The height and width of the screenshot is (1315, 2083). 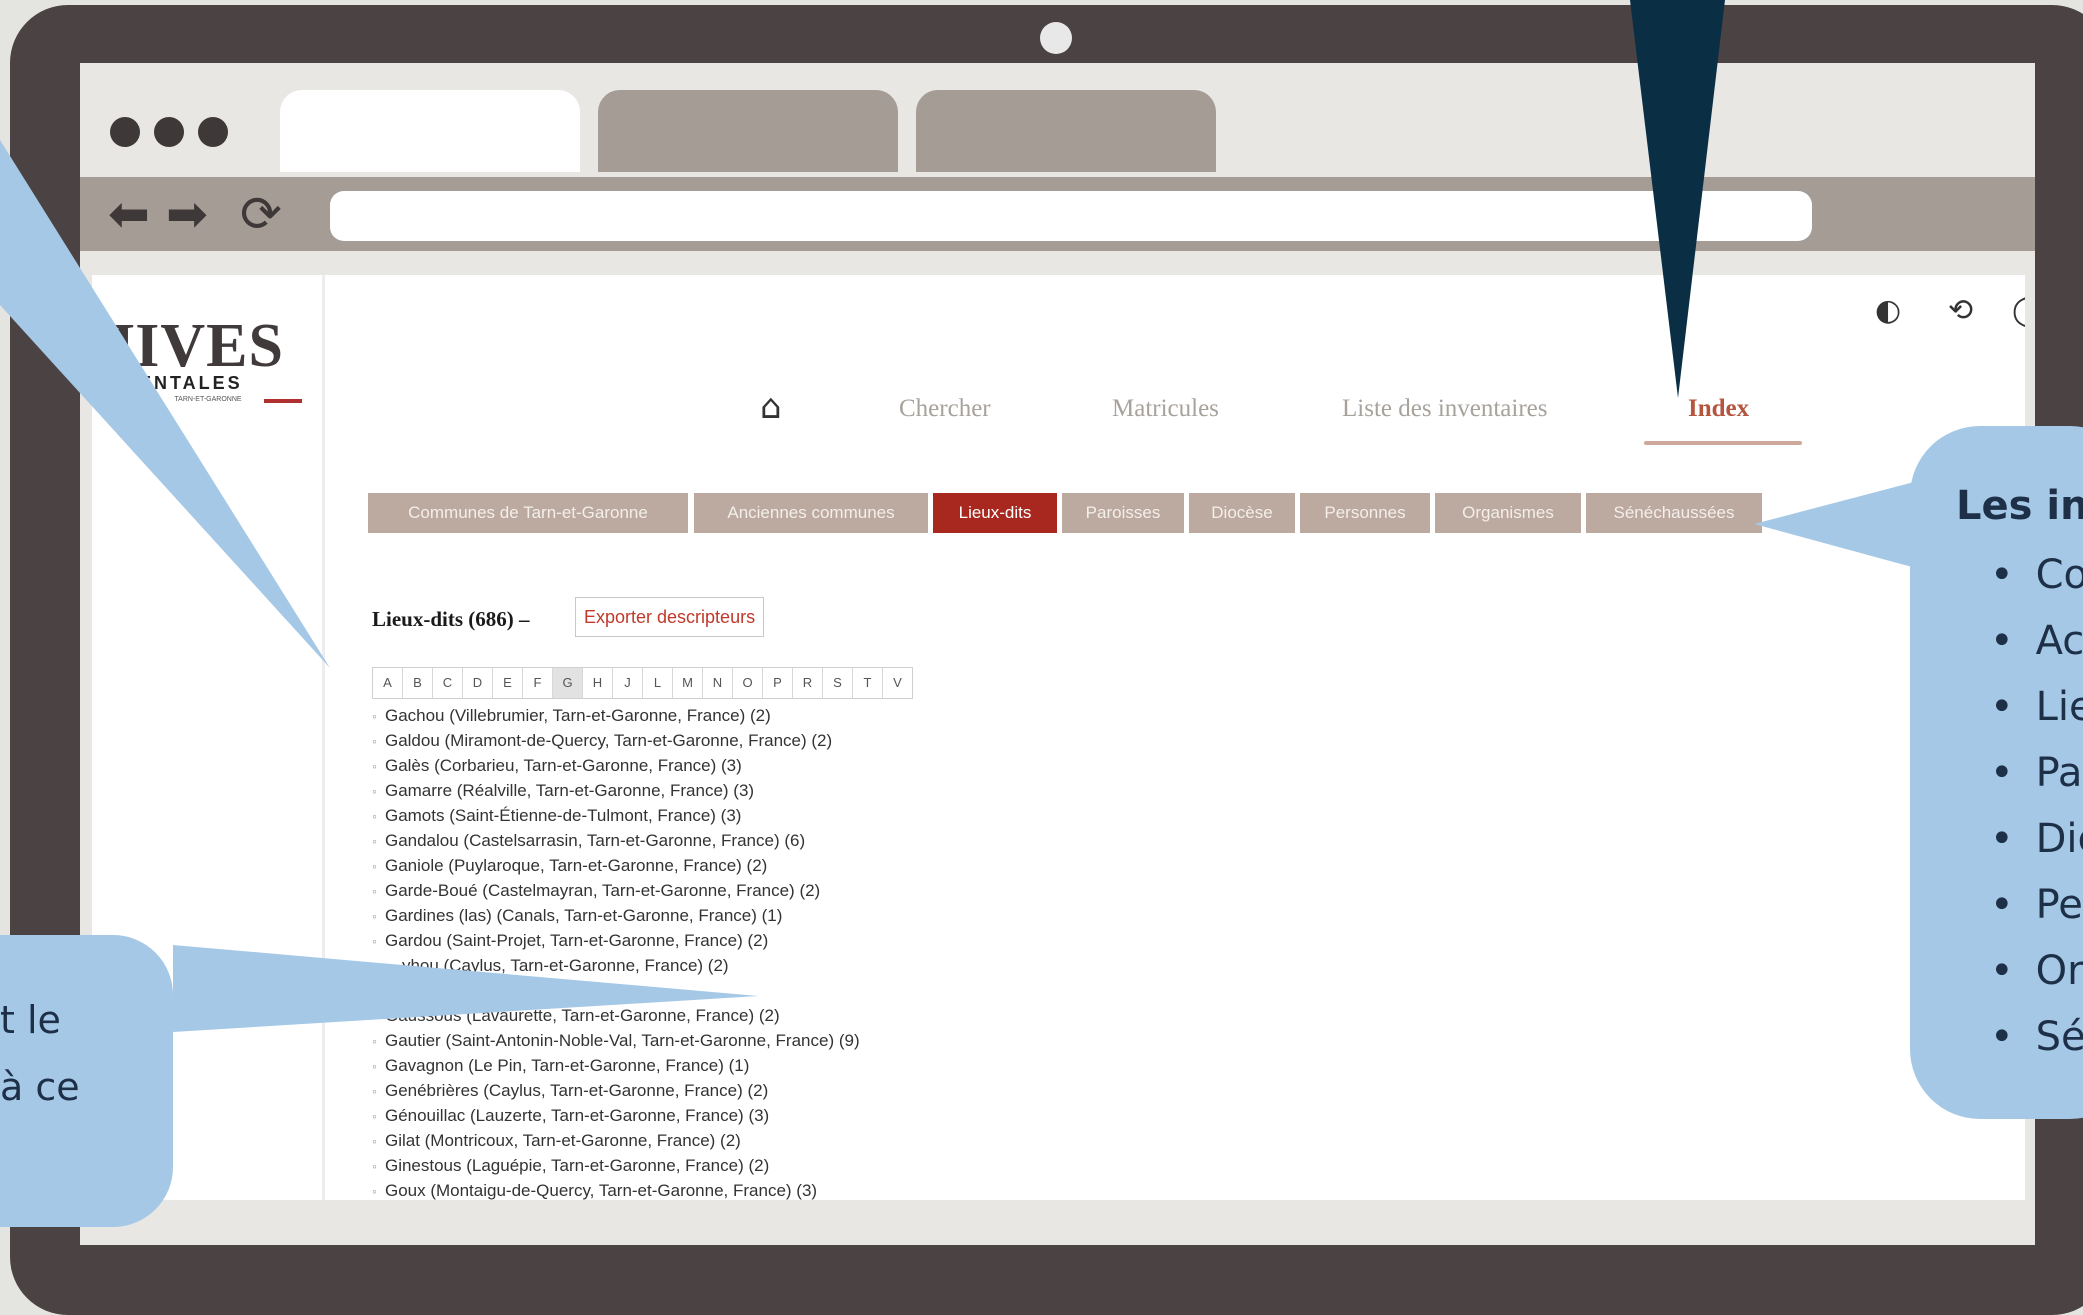 What do you see at coordinates (2036, 913) in the screenshot?
I see `callout-item: Pe` at bounding box center [2036, 913].